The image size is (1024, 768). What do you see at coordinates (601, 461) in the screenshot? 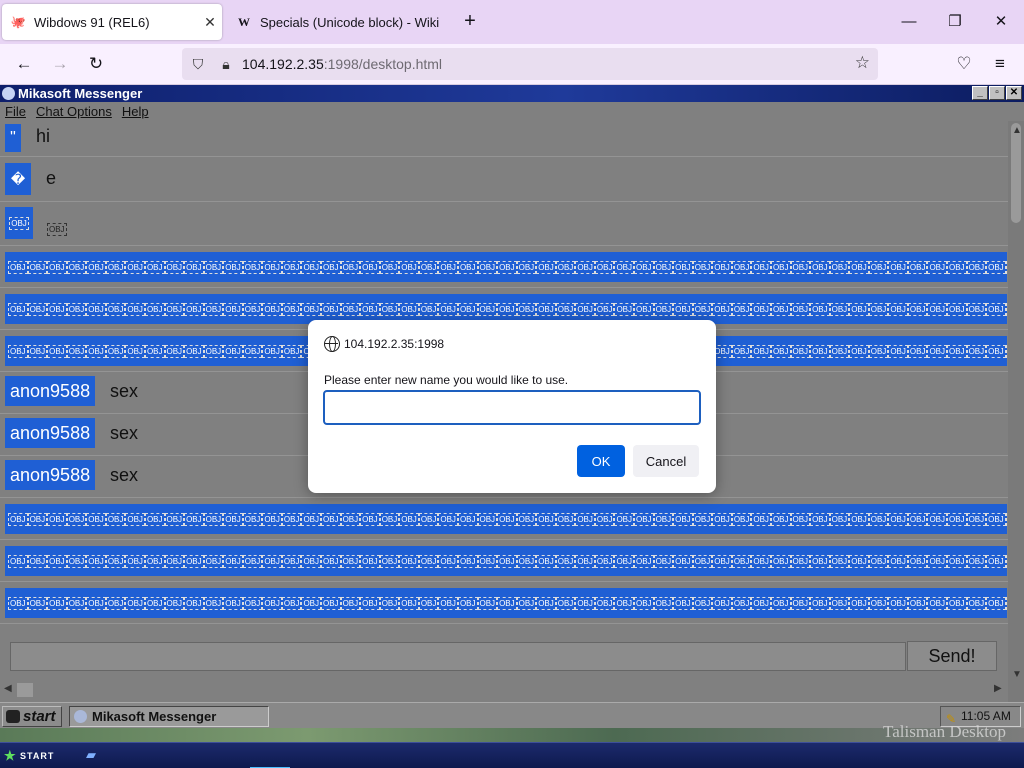
I see `ok-button: OK` at bounding box center [601, 461].